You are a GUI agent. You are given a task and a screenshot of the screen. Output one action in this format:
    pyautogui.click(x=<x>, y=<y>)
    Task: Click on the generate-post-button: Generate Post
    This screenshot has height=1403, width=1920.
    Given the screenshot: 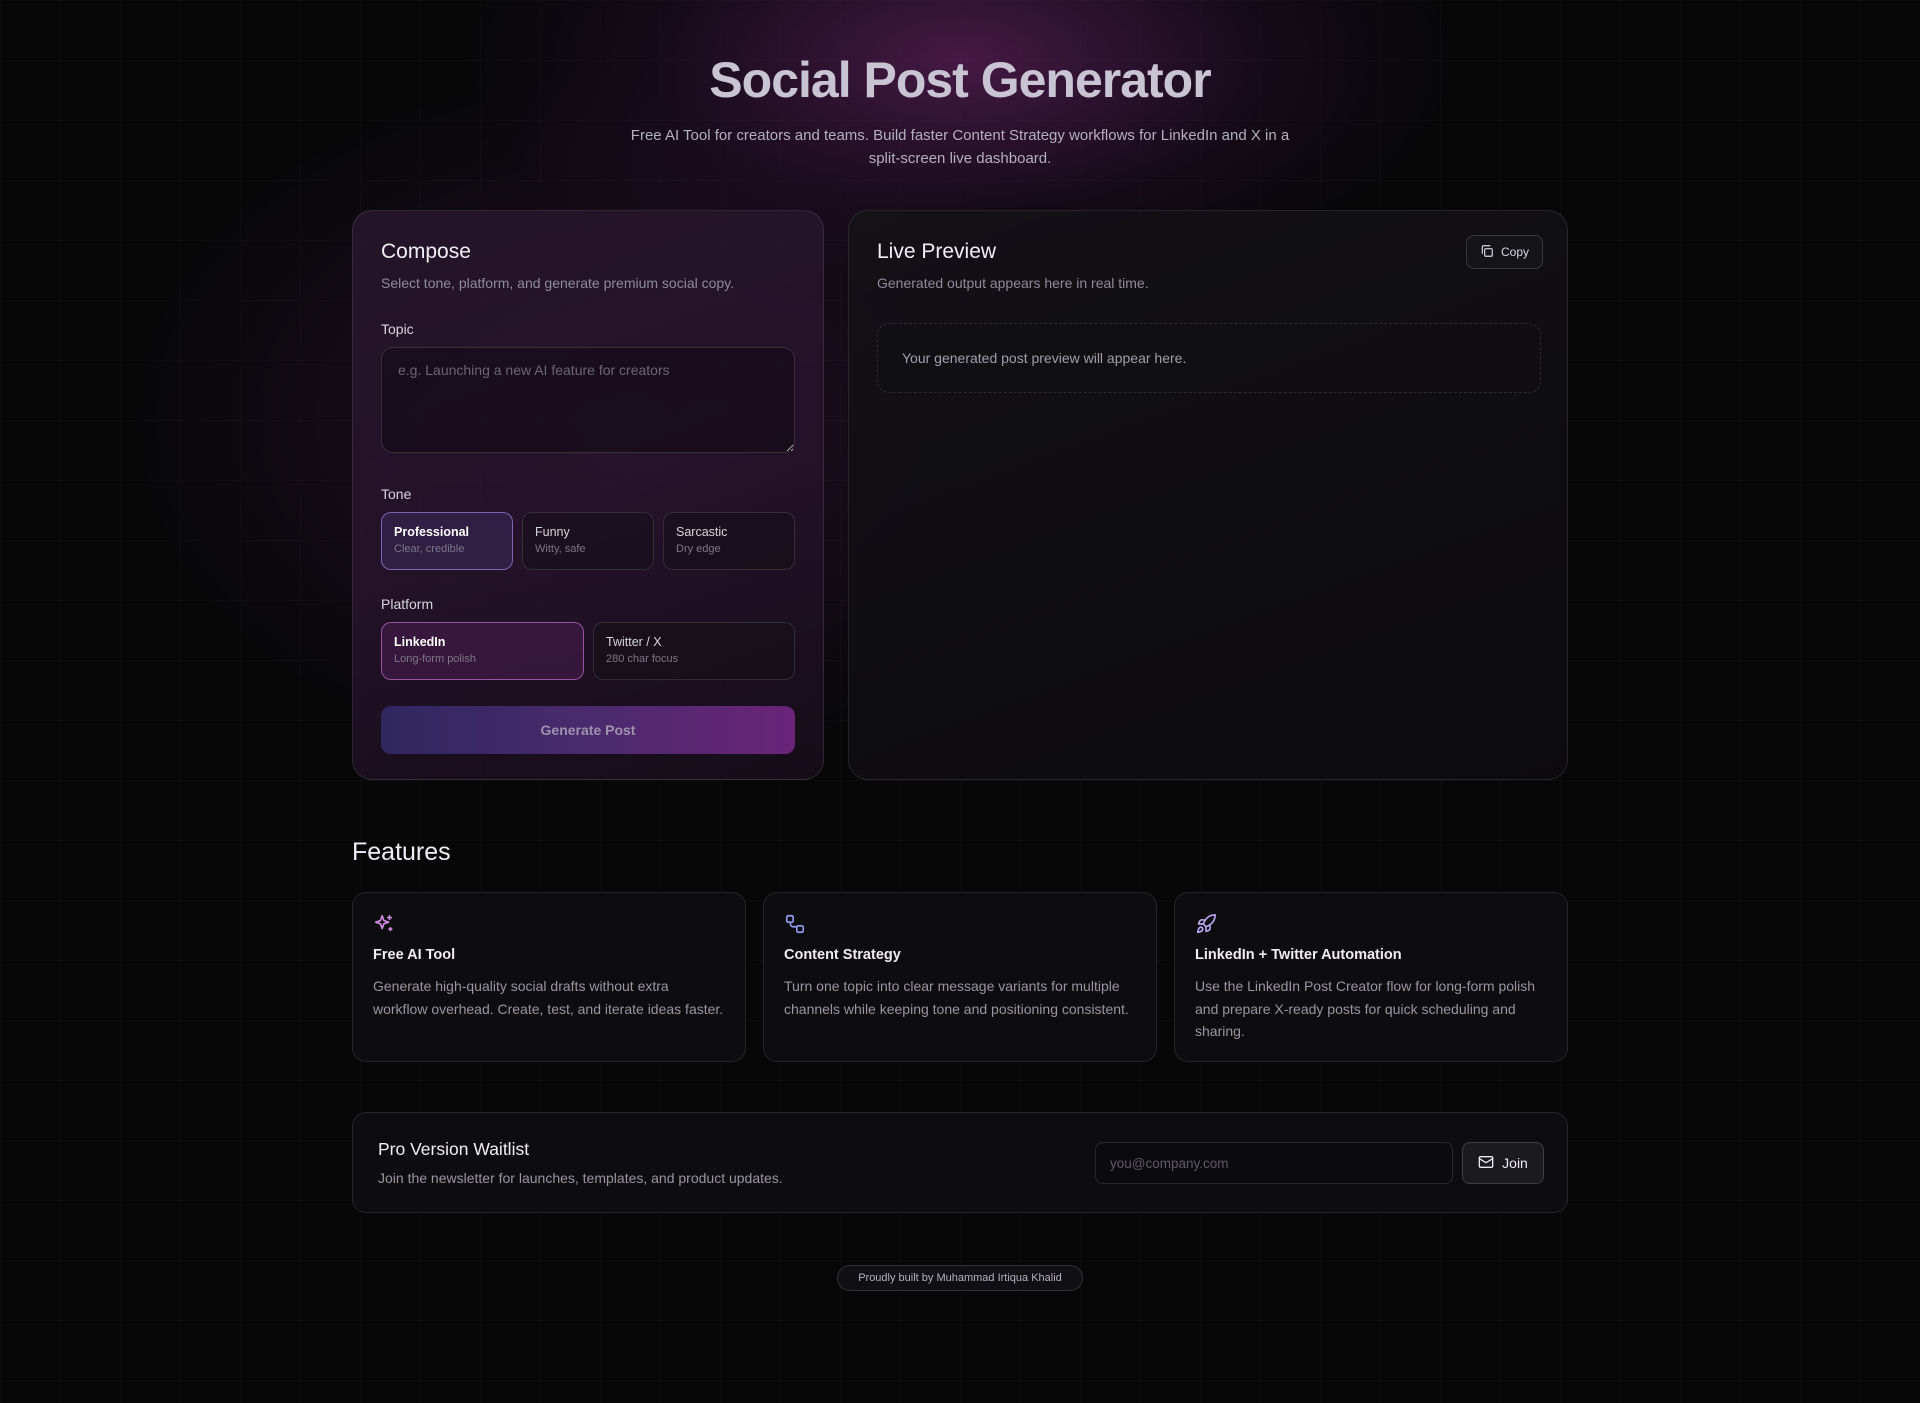 What is the action you would take?
    pyautogui.click(x=588, y=730)
    